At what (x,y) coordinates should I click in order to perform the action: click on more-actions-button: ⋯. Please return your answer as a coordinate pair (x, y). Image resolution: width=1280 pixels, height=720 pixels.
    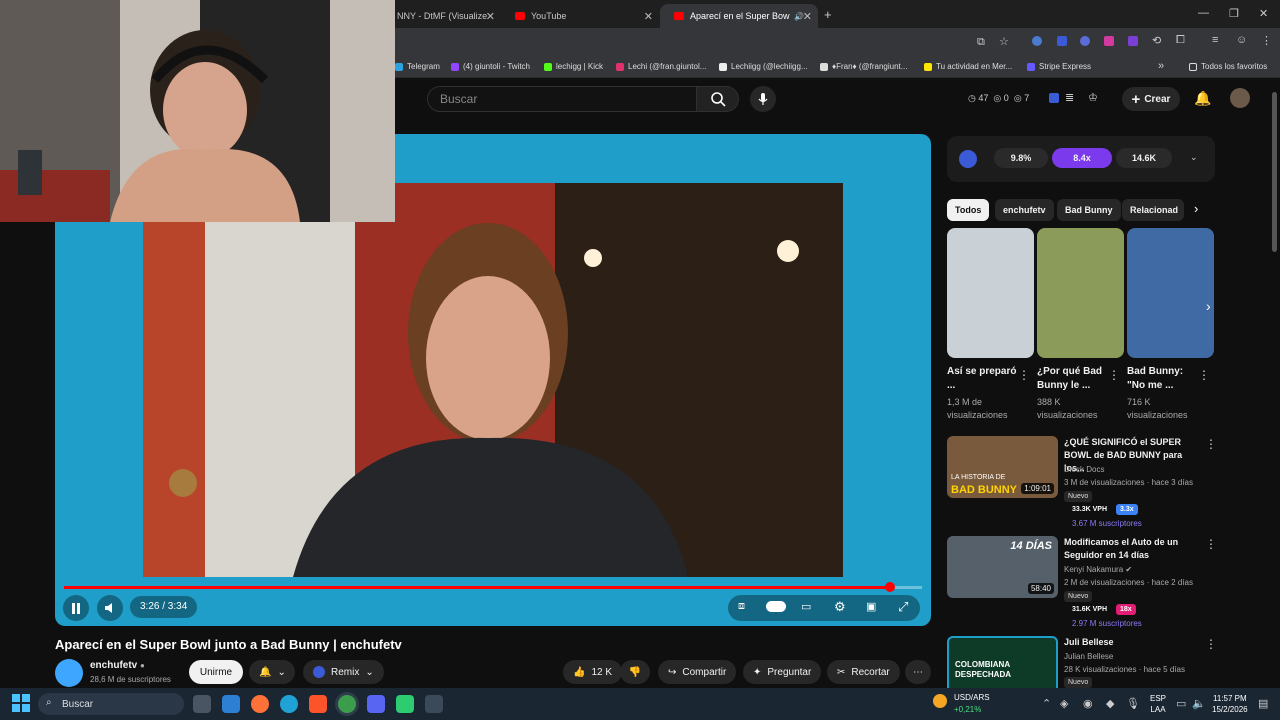
    Looking at the image, I should click on (918, 672).